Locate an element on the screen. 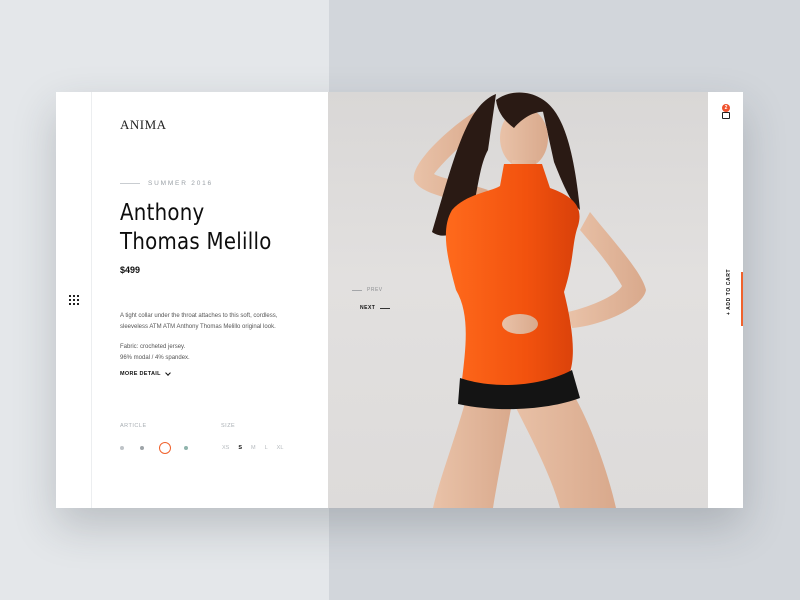 Image resolution: width=800 pixels, height=600 pixels. grid-menu-icon is located at coordinates (74, 300).